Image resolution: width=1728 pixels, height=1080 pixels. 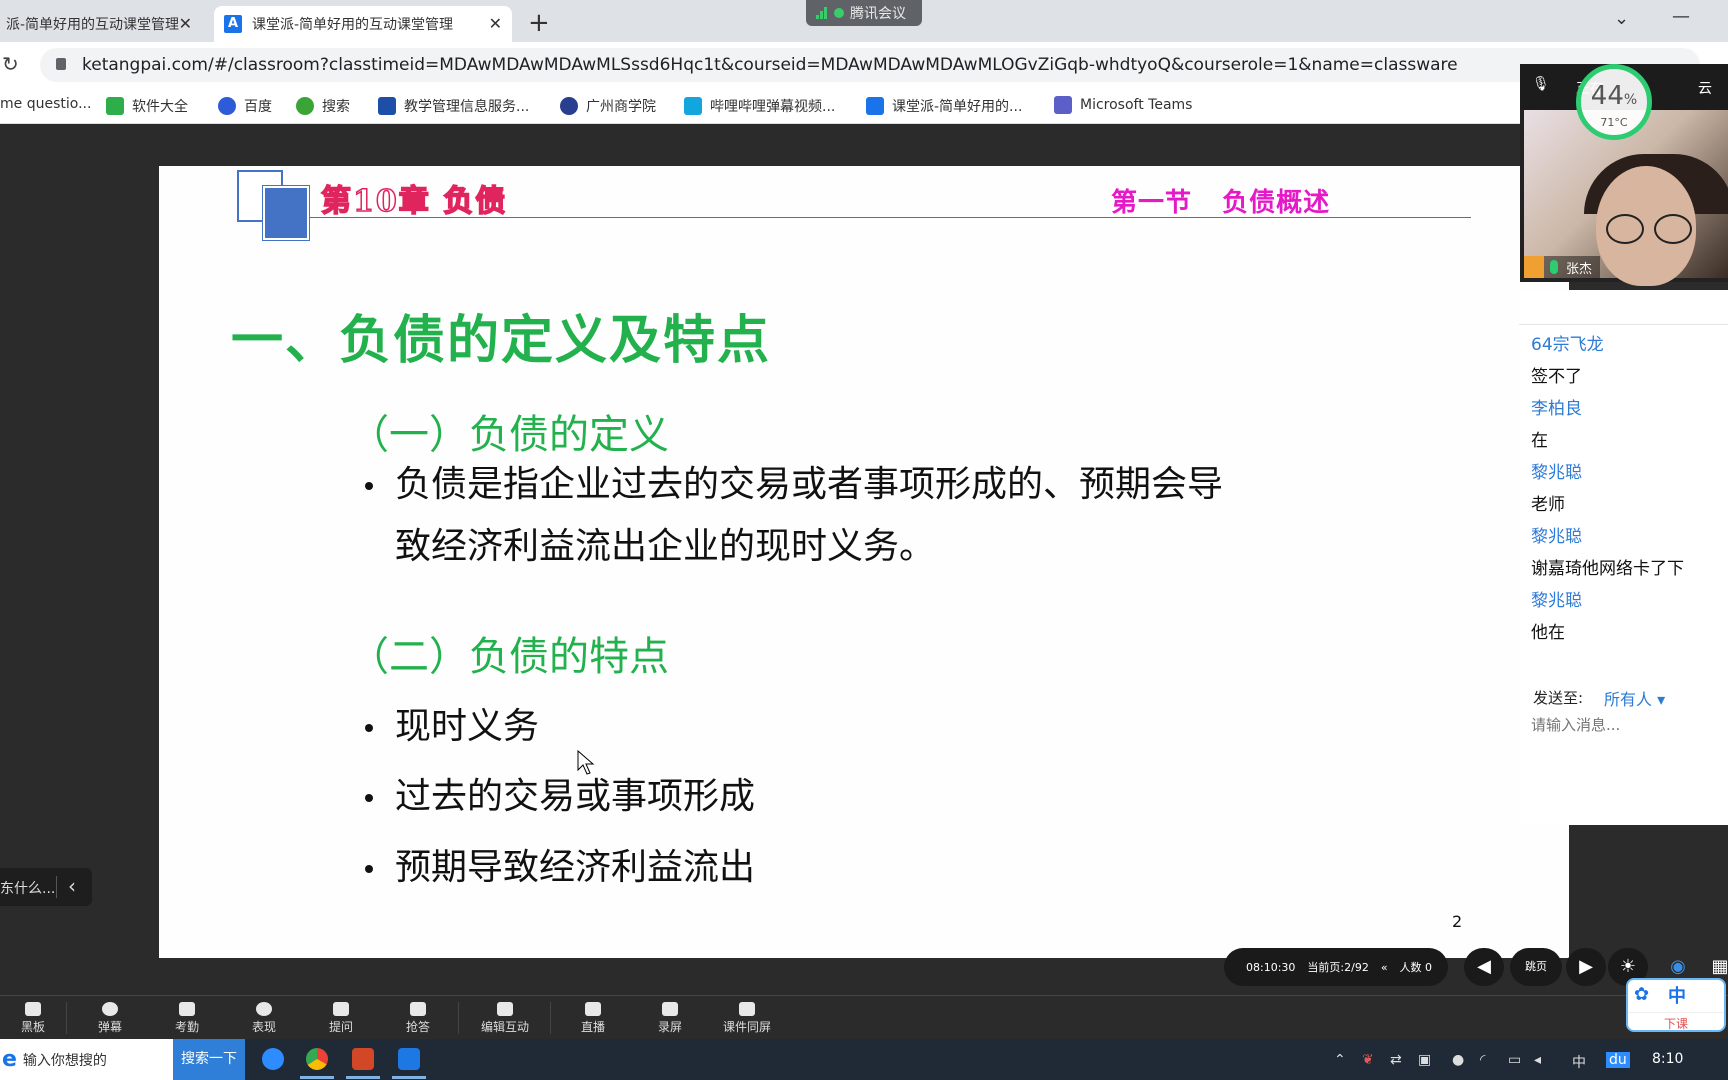 I want to click on browser-tab-inactive: 派-简单好用的互动课堂管理 ✕, so click(x=101, y=24).